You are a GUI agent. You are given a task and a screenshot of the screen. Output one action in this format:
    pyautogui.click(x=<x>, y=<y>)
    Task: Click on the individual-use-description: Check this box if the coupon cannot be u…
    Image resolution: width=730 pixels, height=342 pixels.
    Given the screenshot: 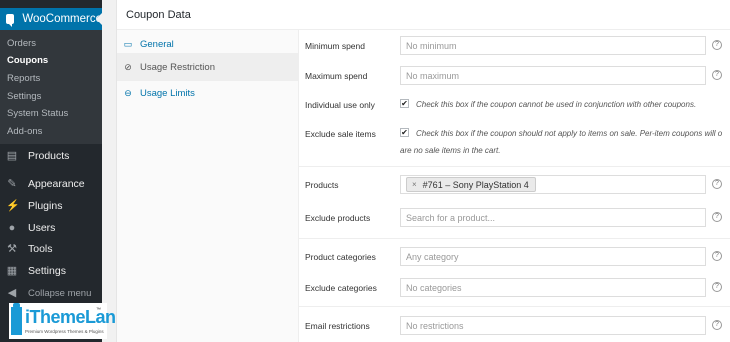 What is the action you would take?
    pyautogui.click(x=556, y=104)
    